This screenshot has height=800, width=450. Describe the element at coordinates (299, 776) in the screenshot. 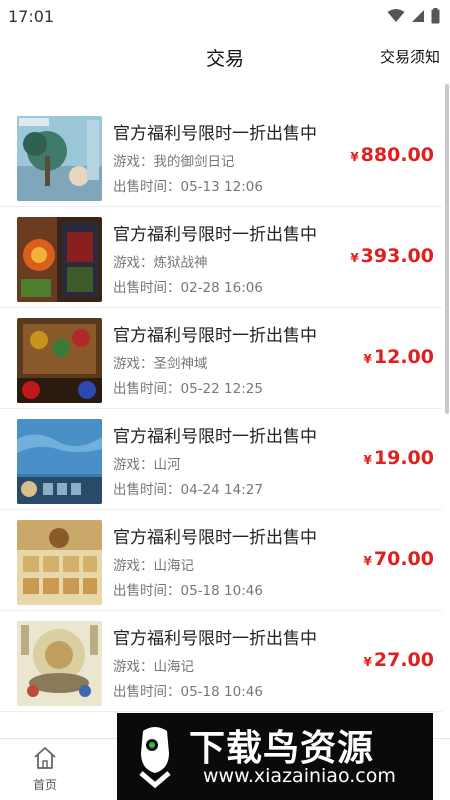

I see `watermark-url: www.xiazainiao.com` at that location.